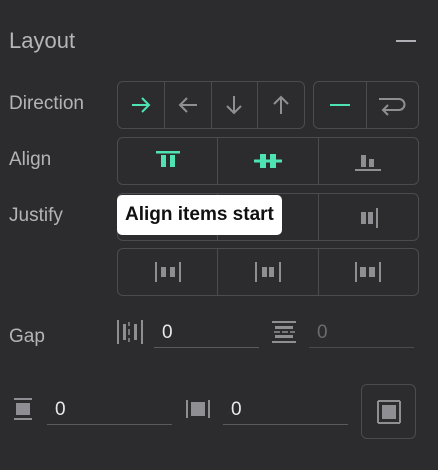  I want to click on arrow-left-icon, so click(187, 105).